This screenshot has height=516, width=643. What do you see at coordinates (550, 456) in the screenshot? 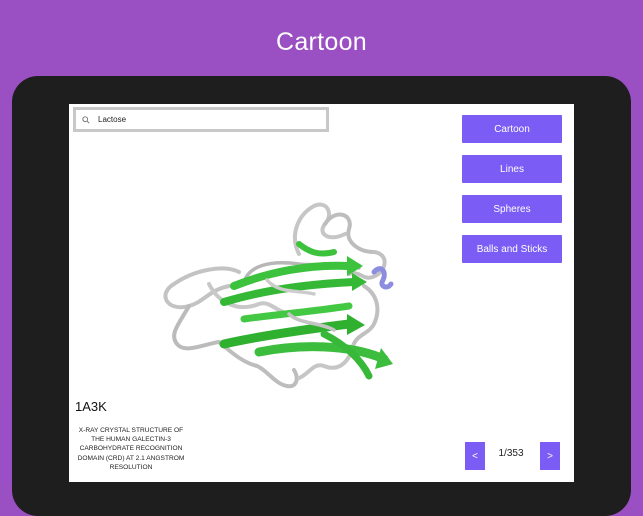
I see `next-button: >` at bounding box center [550, 456].